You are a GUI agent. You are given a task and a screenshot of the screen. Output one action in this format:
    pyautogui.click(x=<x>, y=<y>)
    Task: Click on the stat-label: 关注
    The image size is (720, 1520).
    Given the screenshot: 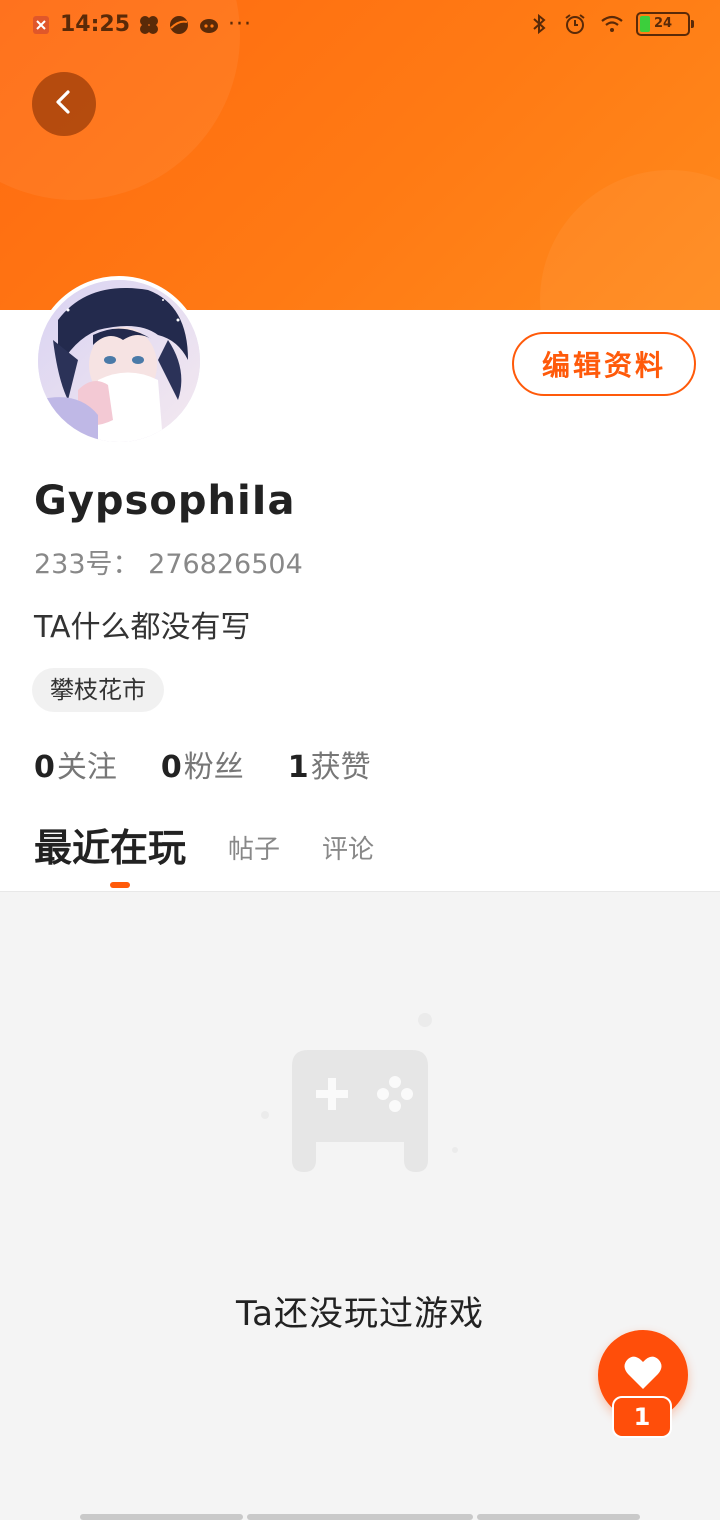 What is the action you would take?
    pyautogui.click(x=86, y=767)
    